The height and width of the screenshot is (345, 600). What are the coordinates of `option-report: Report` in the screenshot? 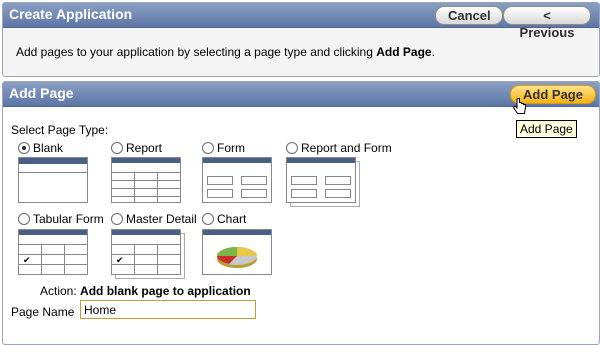 It's located at (136, 148).